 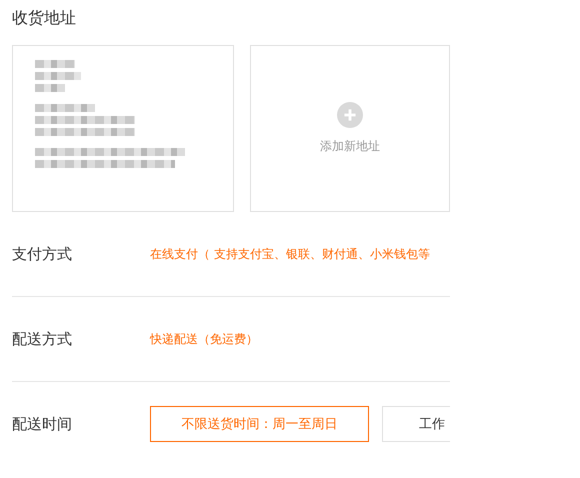 What do you see at coordinates (350, 115) in the screenshot?
I see `plus-icon` at bounding box center [350, 115].